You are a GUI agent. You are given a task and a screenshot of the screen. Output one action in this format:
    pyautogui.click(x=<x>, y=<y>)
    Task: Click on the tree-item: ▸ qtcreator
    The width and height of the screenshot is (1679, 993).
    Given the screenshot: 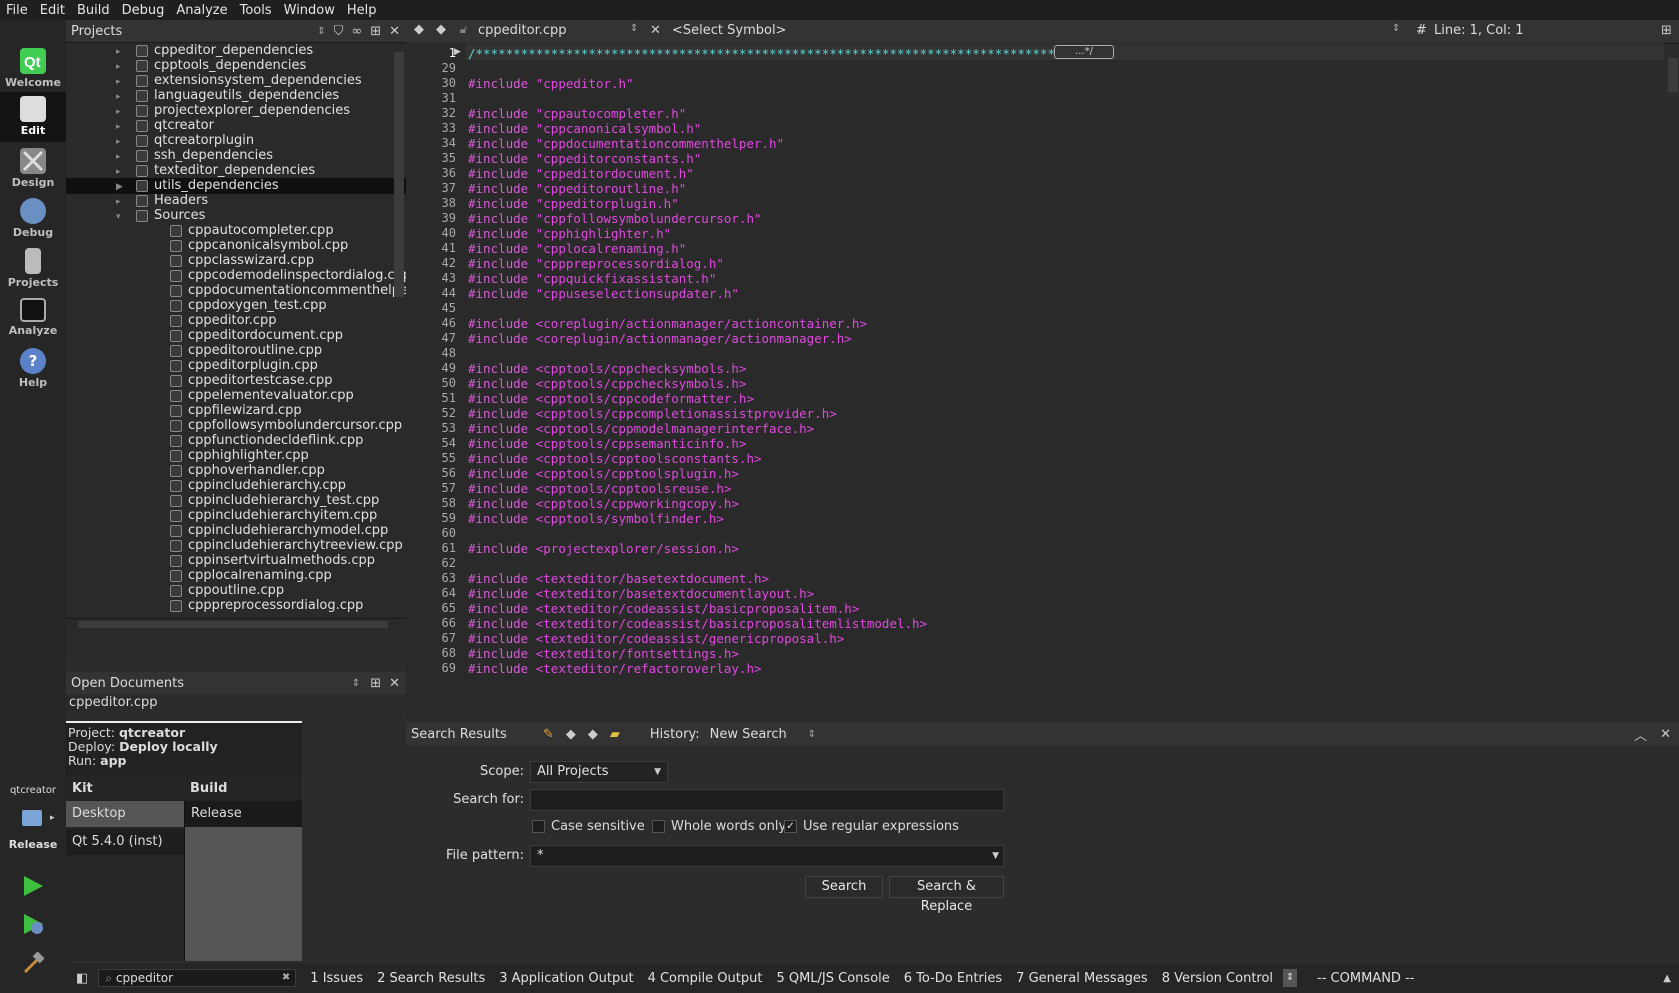 What is the action you would take?
    pyautogui.click(x=236, y=126)
    